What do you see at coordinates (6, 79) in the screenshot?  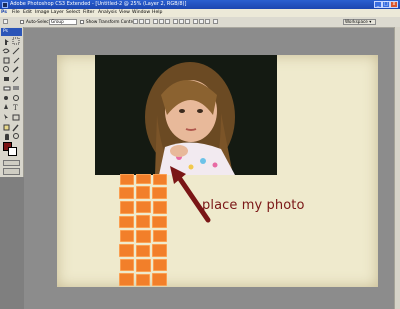 I see `clone-stamp-icon` at bounding box center [6, 79].